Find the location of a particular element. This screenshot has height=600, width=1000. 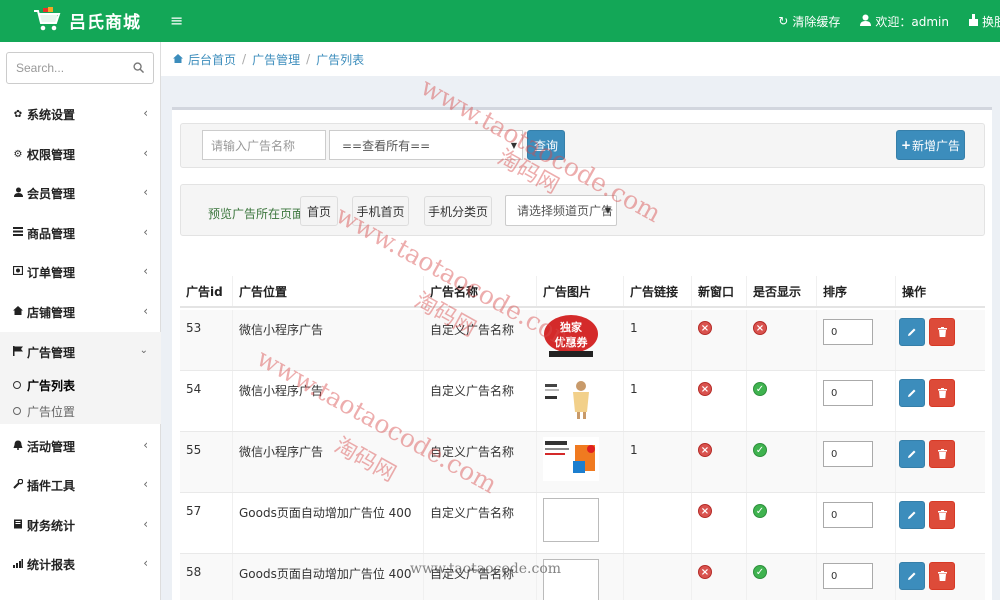

sidebar-item-products: 商品管理 ‹ is located at coordinates (80, 233).